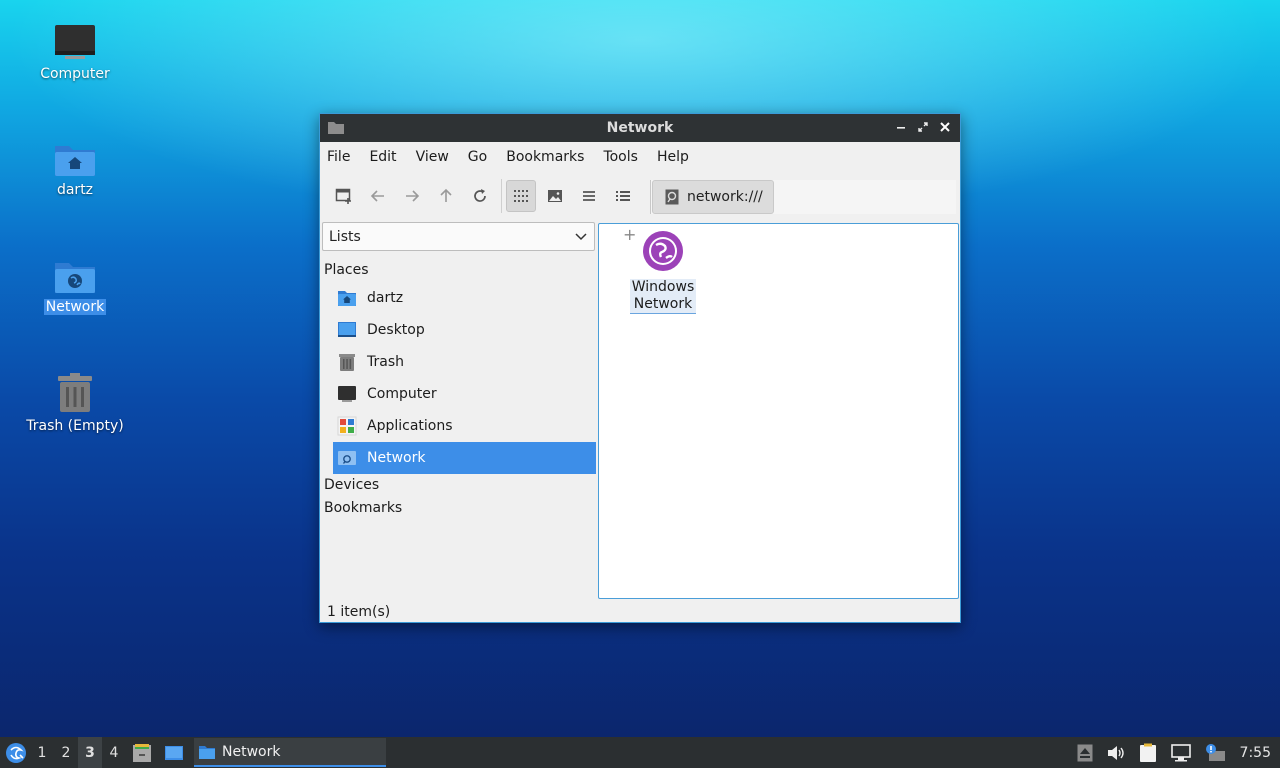  I want to click on tray-clipboard, so click(1148, 752).